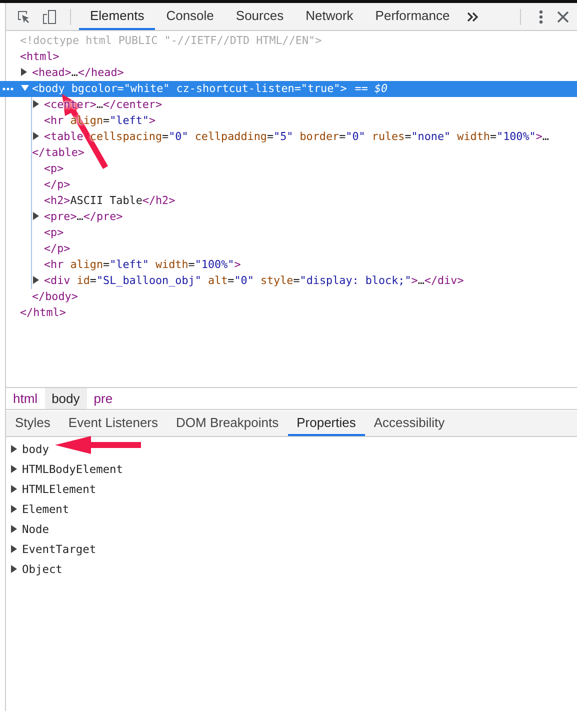 The image size is (577, 711). Describe the element at coordinates (78, 72) in the screenshot. I see `dom-node-code: <head>…</head>` at that location.